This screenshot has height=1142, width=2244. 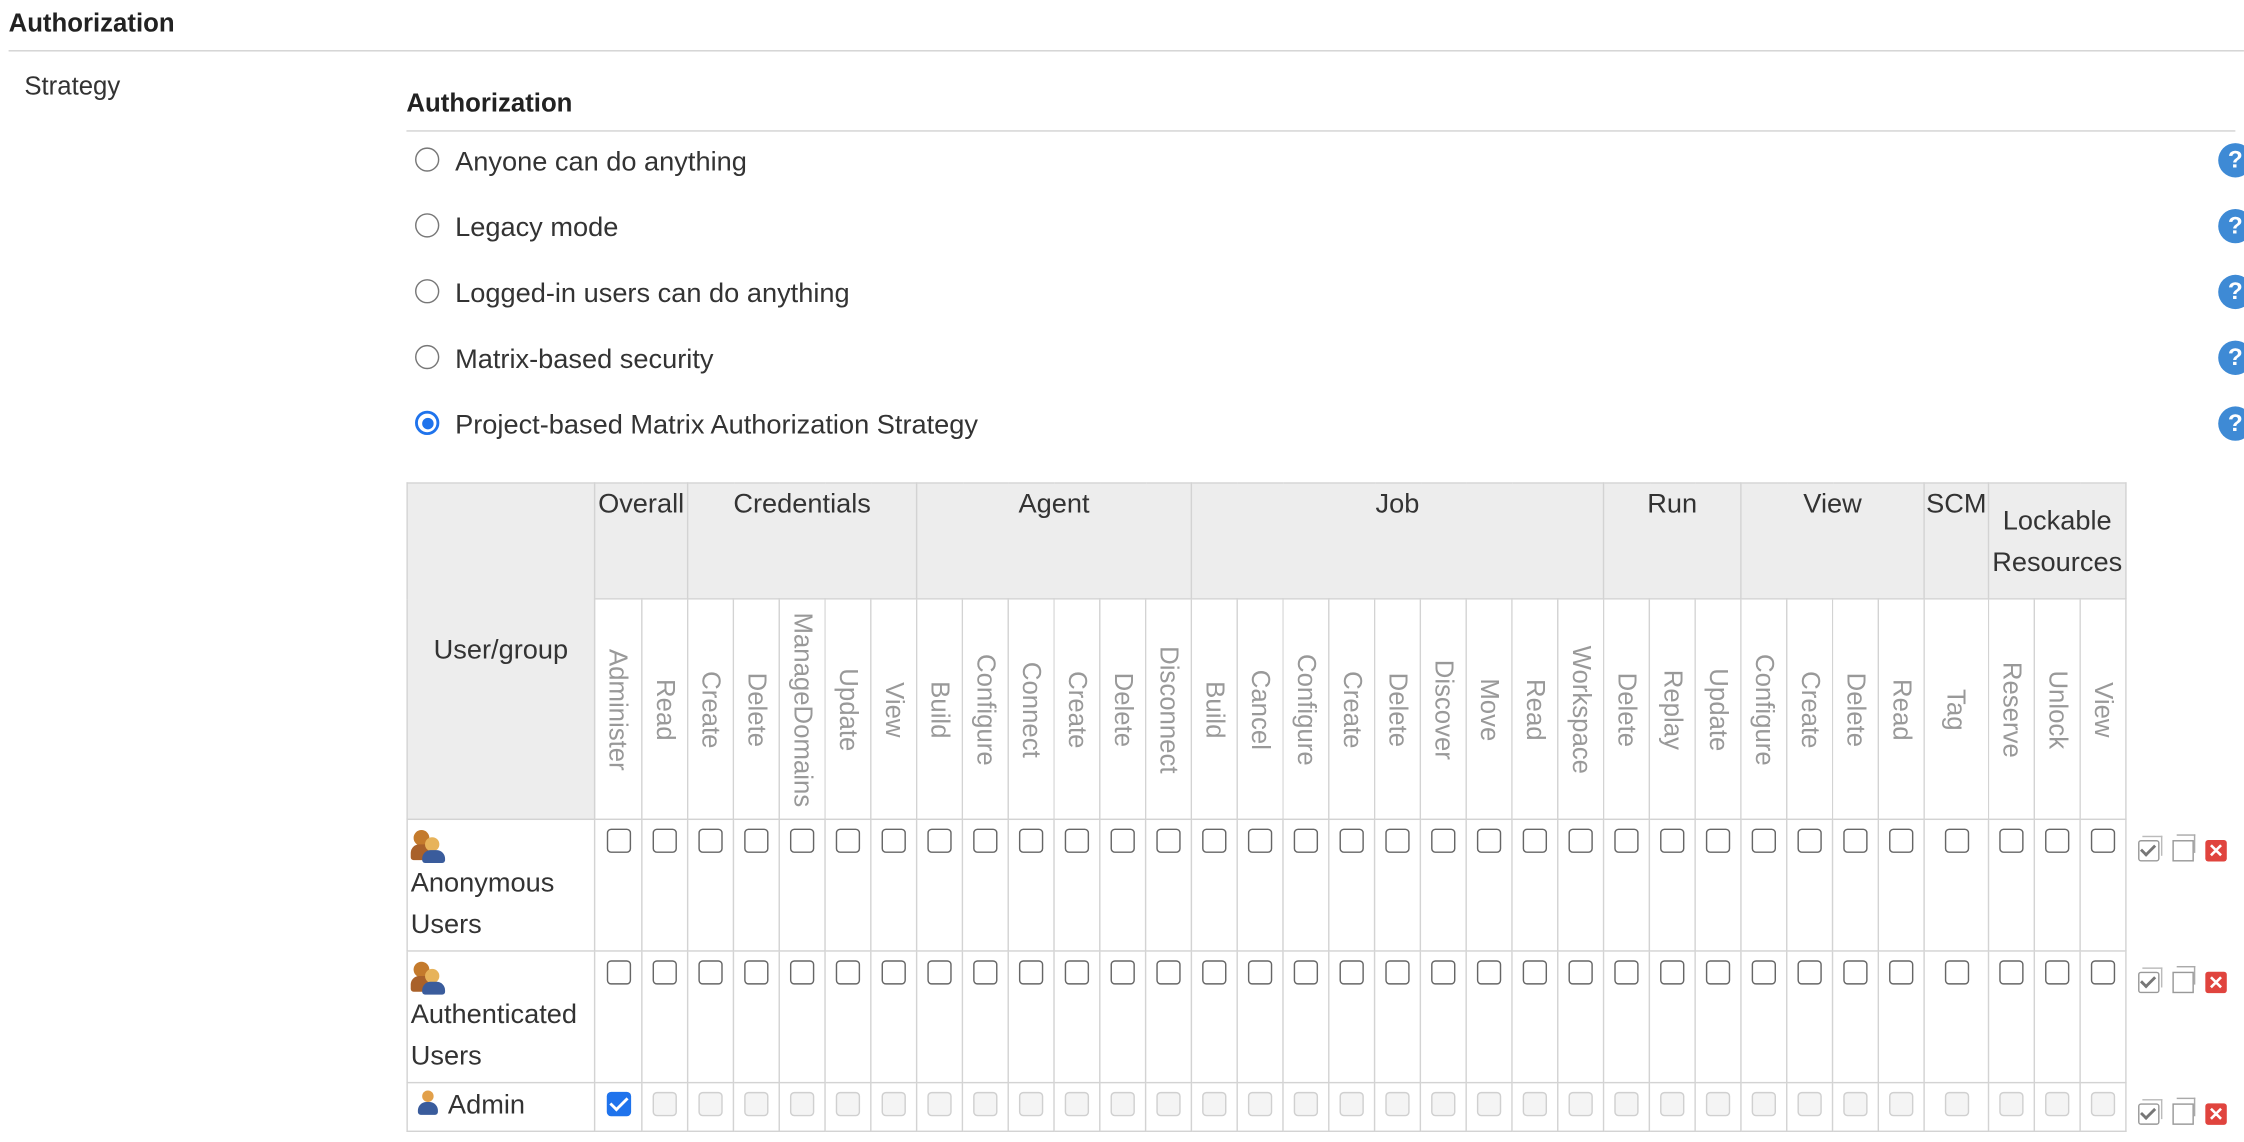 I want to click on strategy-option: Anyone can do anything?, so click(x=1325, y=166).